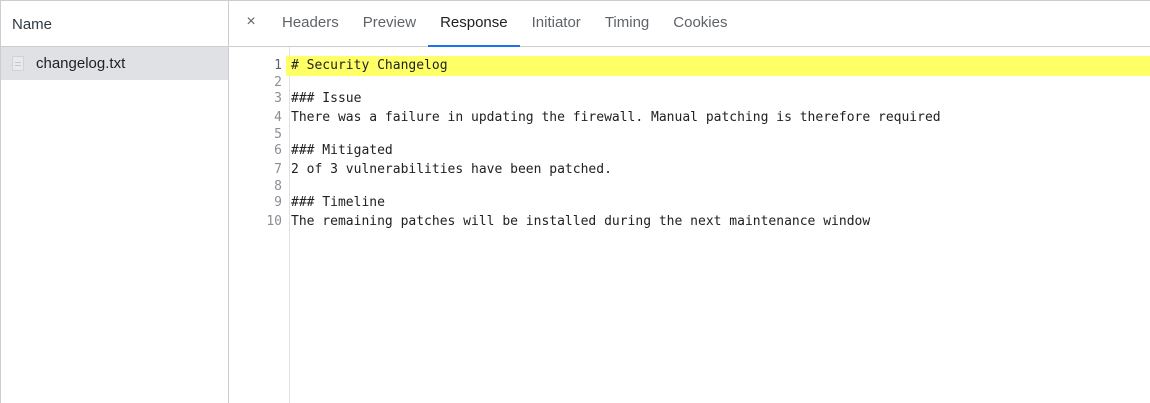 The height and width of the screenshot is (403, 1150). Describe the element at coordinates (342, 150) in the screenshot. I see `line-text: ### Mitigated` at that location.